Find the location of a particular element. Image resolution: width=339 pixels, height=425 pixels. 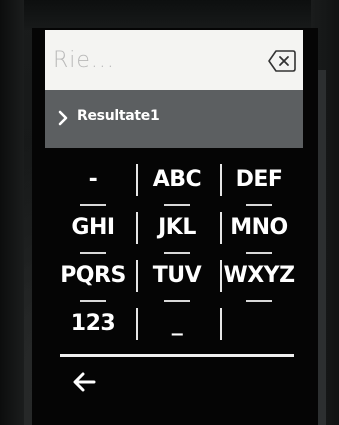

key-tuv: TUV is located at coordinates (177, 279).